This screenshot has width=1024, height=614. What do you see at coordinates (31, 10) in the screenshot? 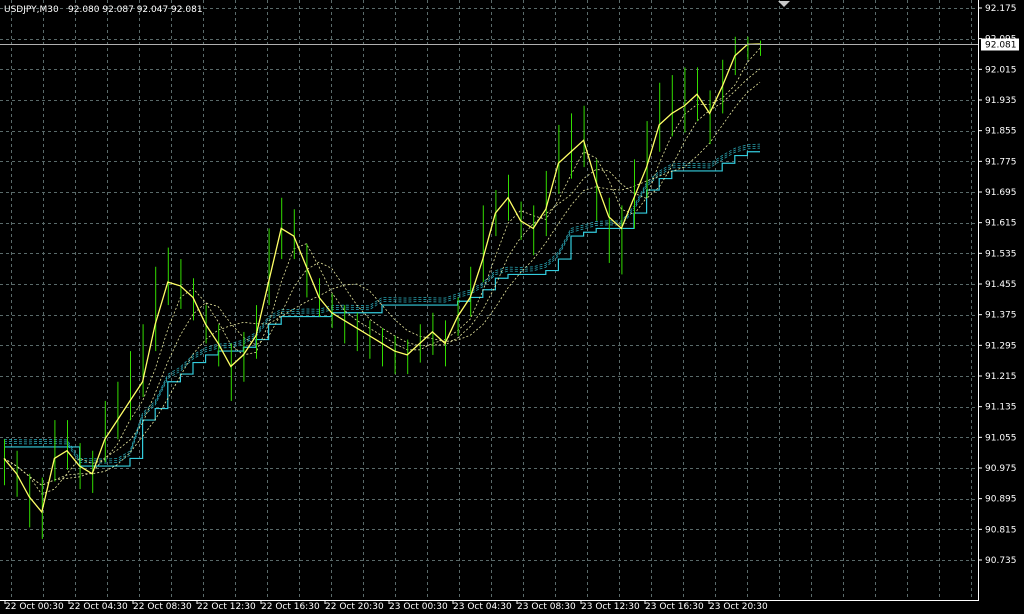
I see `symbol-label: USDJPY,M30` at bounding box center [31, 10].